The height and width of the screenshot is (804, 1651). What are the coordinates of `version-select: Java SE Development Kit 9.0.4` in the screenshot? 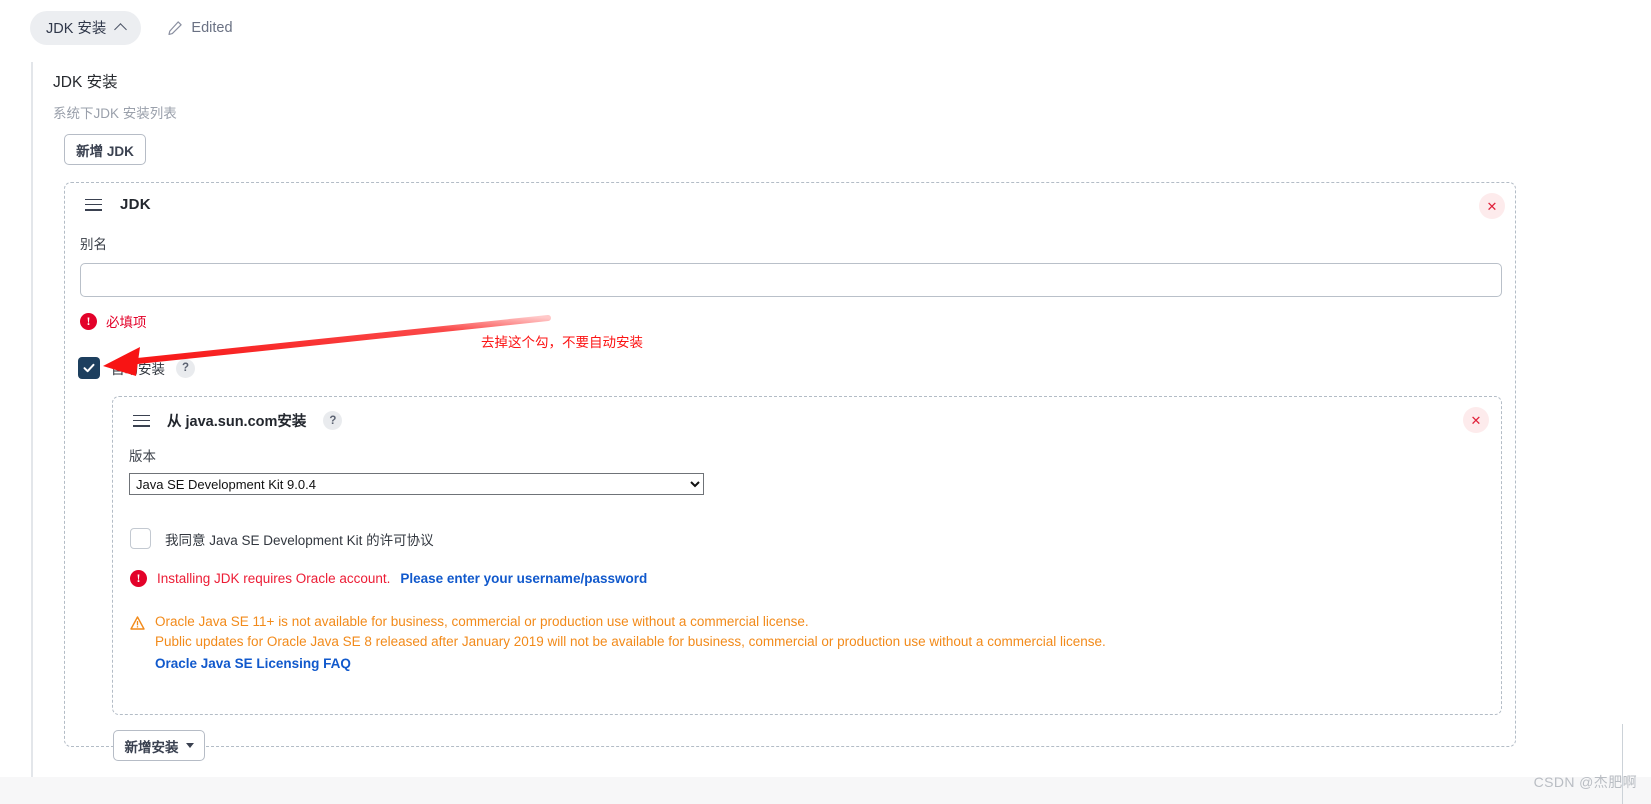 It's located at (416, 484).